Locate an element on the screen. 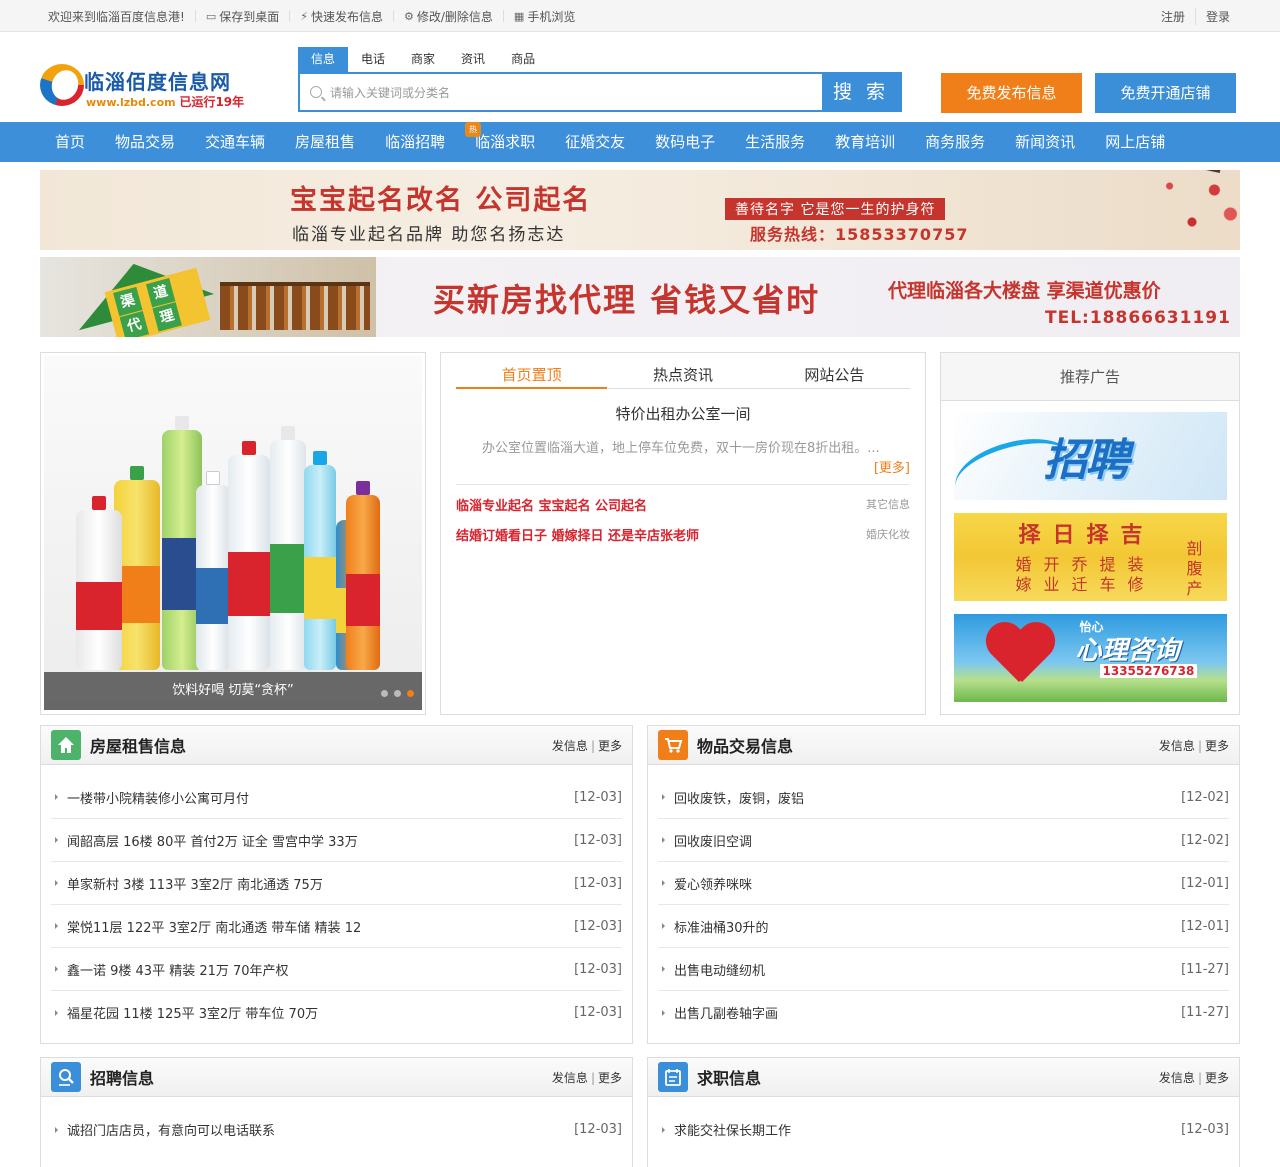 The image size is (1280, 1167). list-item-title: 求能交社保长期工作 is located at coordinates (726, 1129).